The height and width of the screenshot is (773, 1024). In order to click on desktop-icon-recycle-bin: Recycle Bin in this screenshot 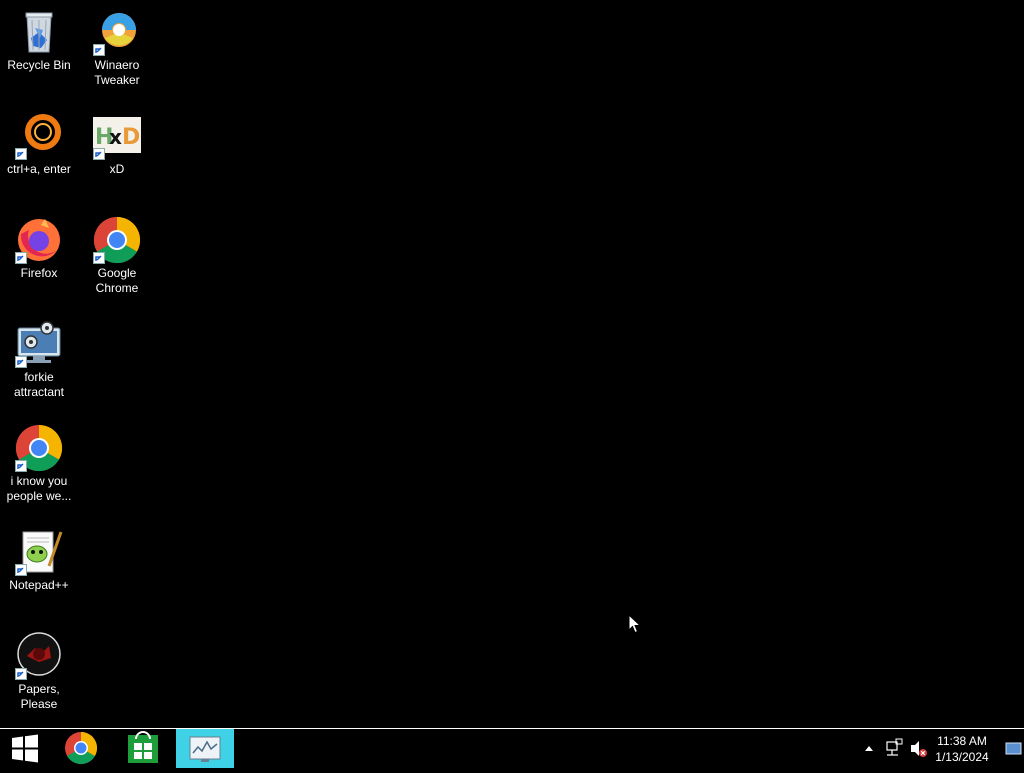, I will do `click(39, 40)`.